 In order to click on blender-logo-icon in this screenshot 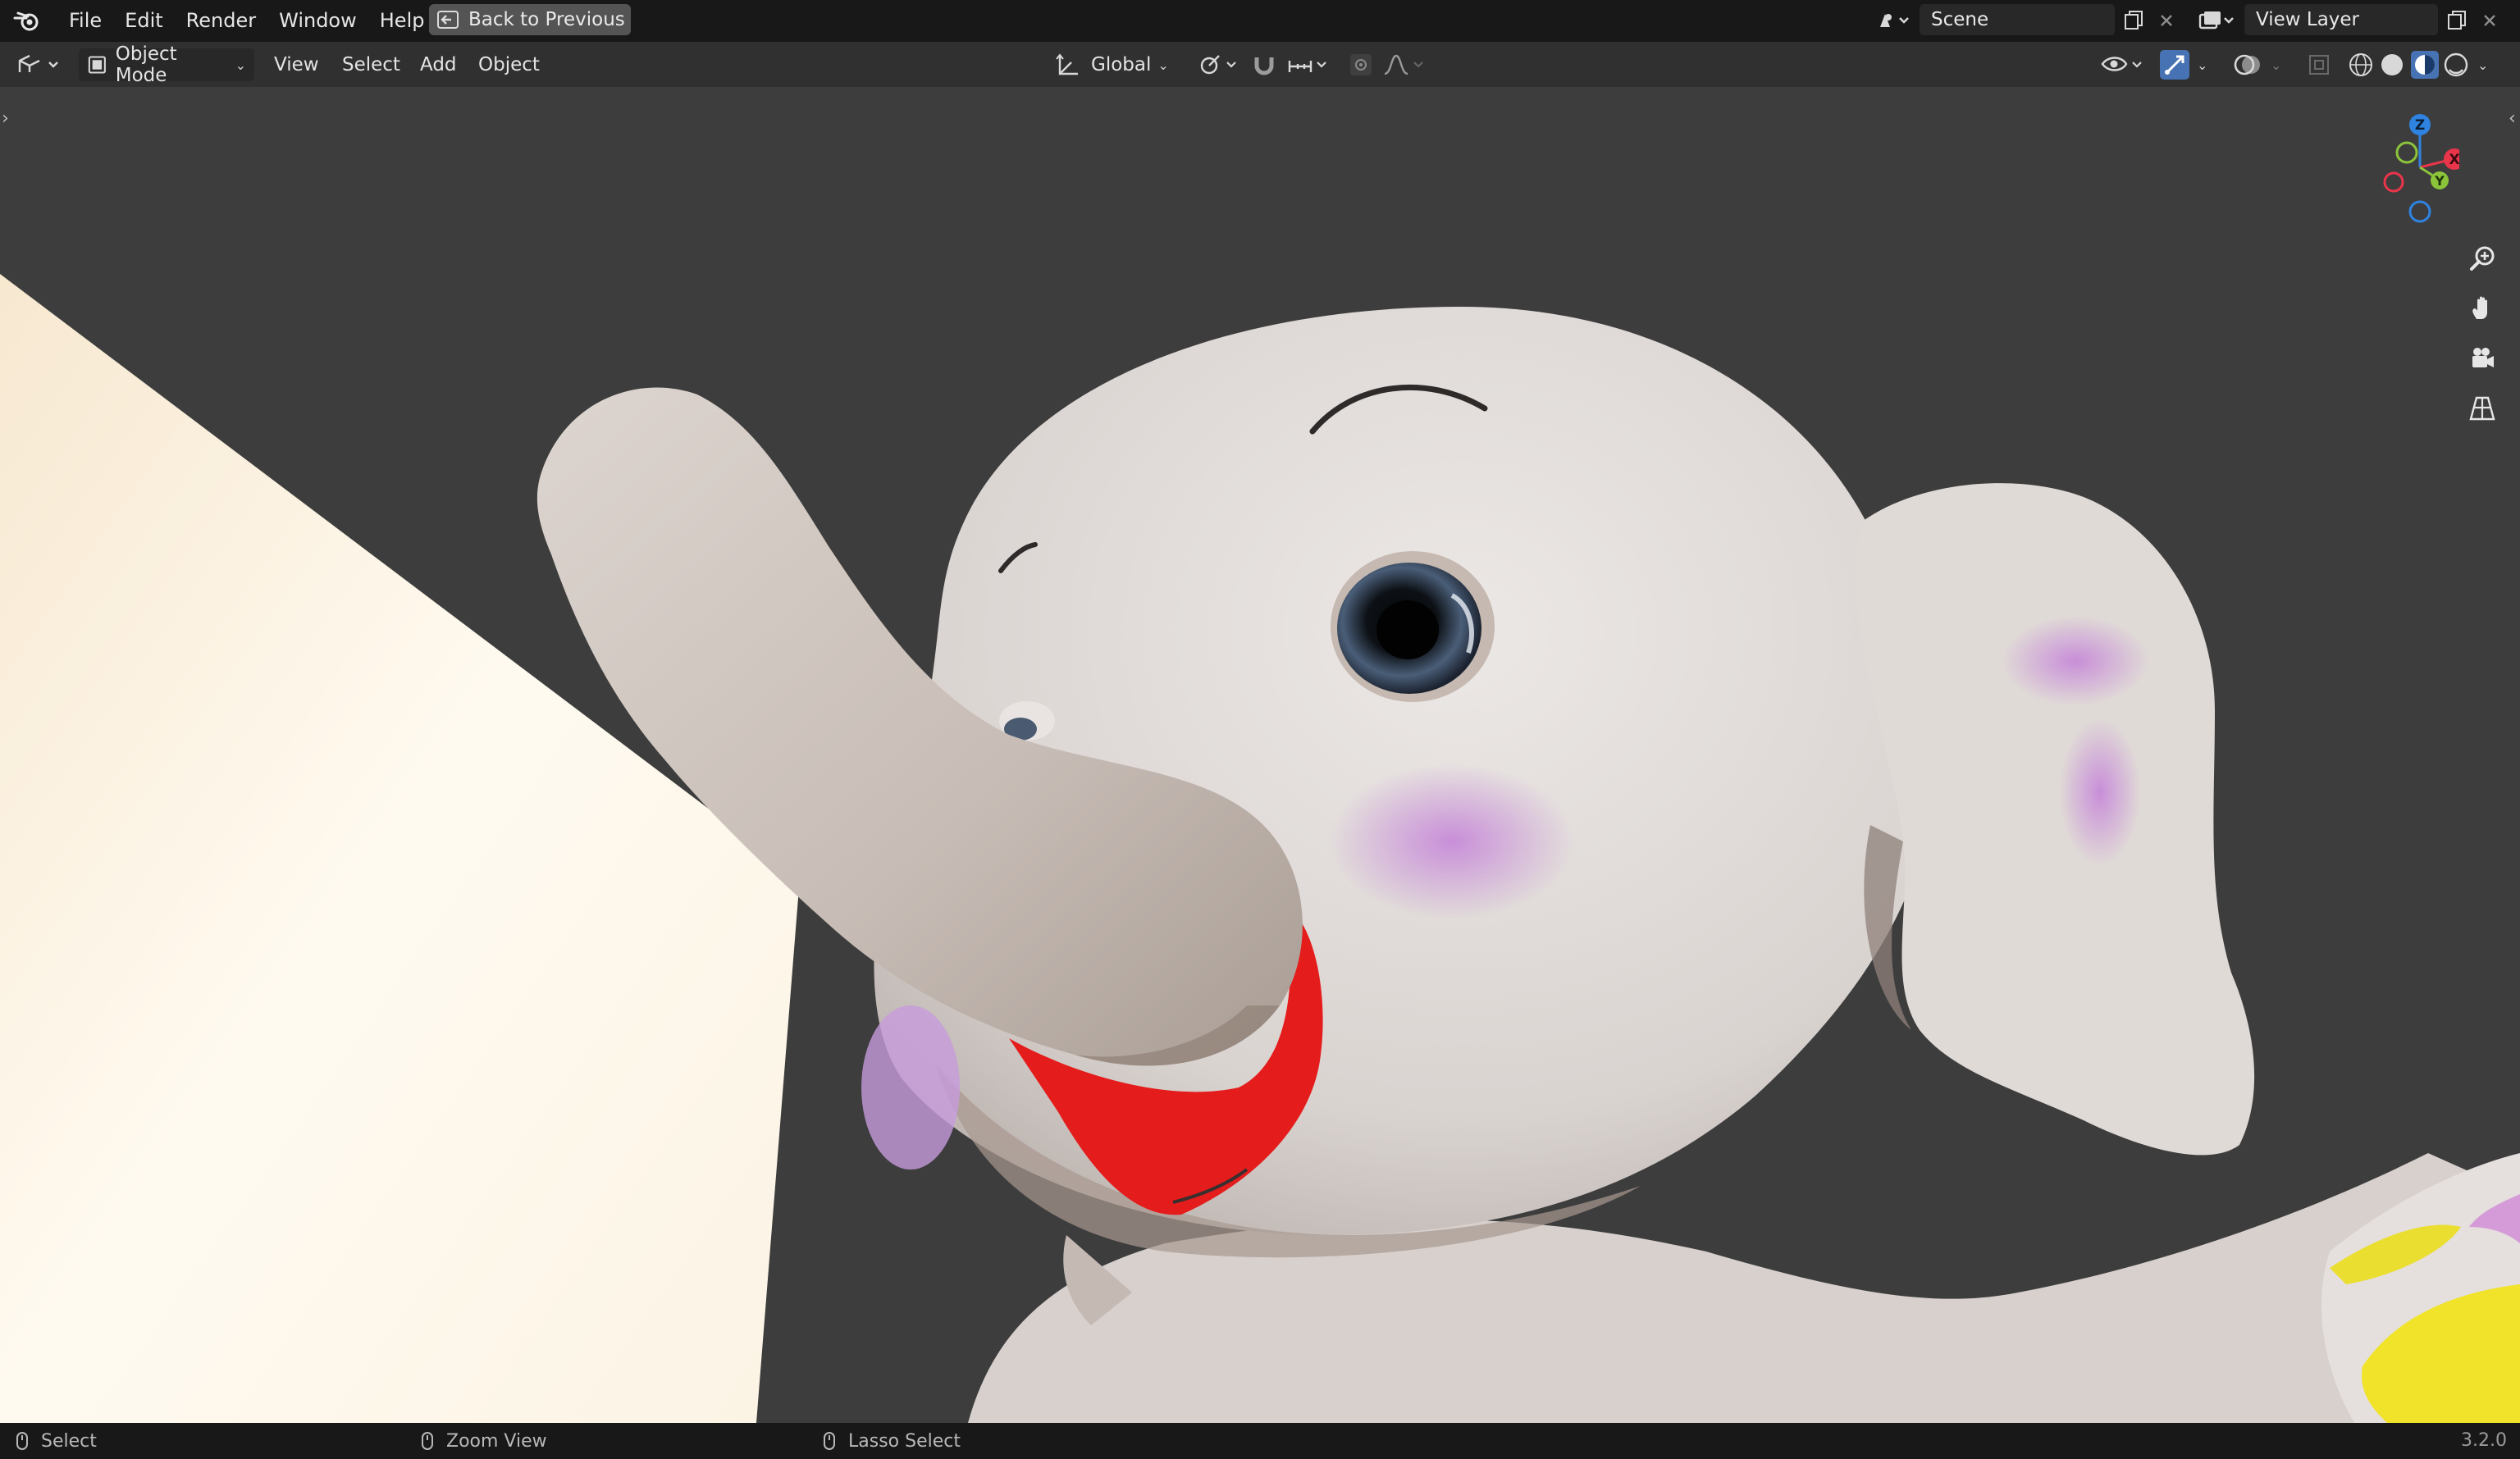, I will do `click(27, 20)`.